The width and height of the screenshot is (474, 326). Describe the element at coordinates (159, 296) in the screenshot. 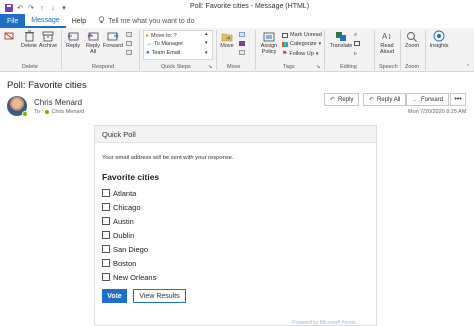

I see `view-results-button: View Results` at that location.